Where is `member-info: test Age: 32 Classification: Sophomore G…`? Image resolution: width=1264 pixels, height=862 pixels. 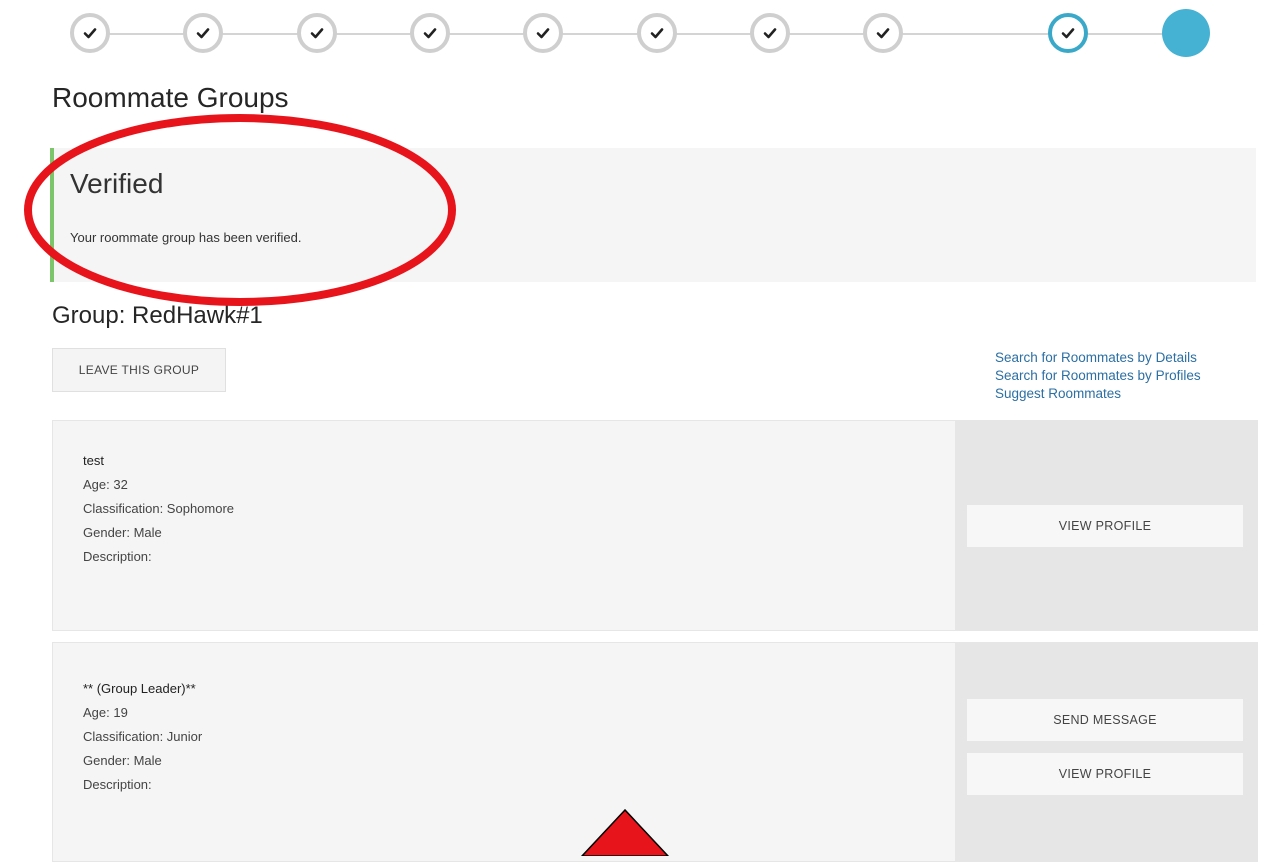
member-info: test Age: 32 Classification: Sophomore G… is located at coordinates (158, 509).